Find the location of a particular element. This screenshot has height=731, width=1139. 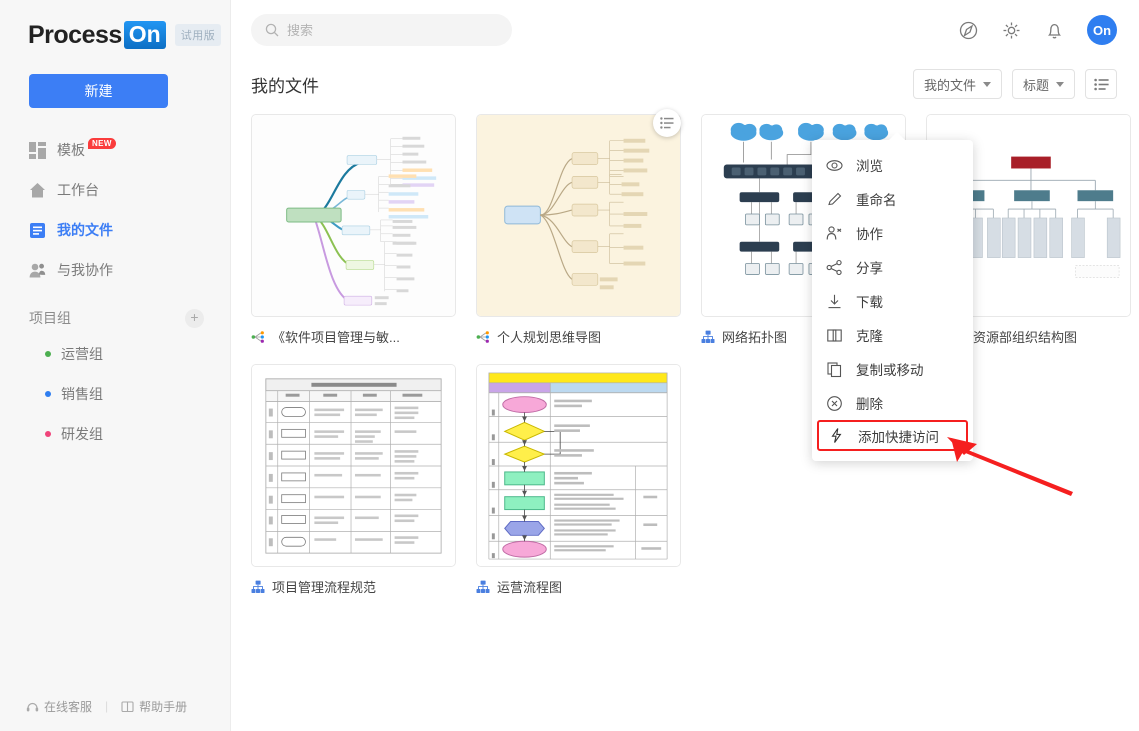

document-icon is located at coordinates (37, 230).